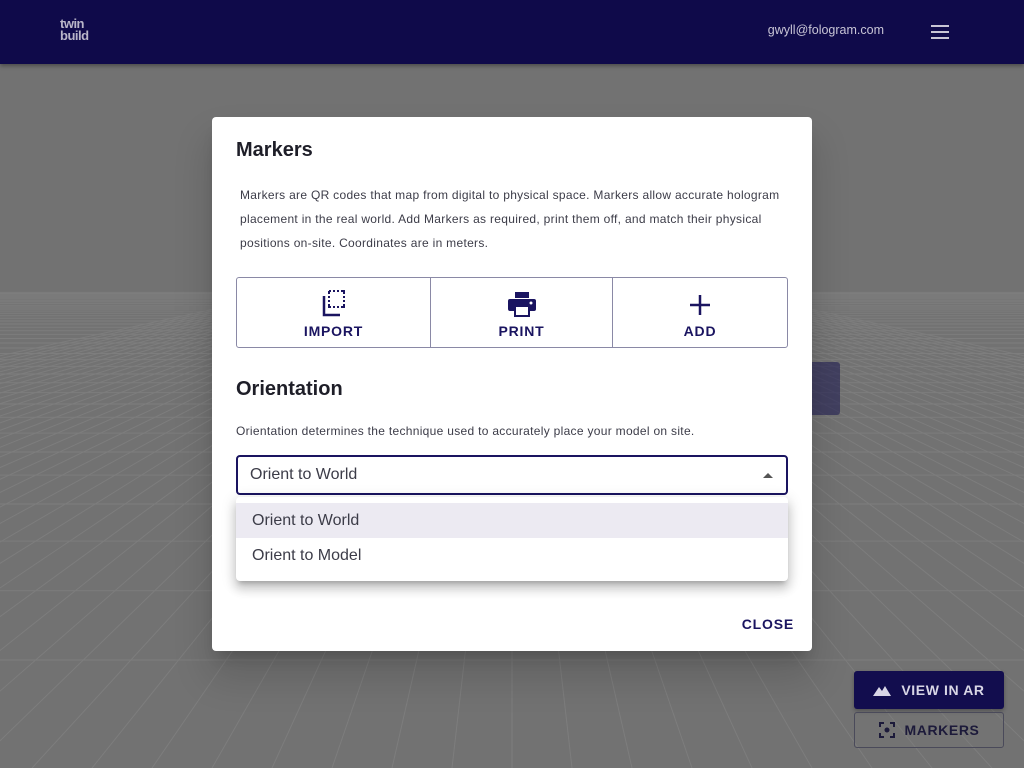 Image resolution: width=1024 pixels, height=768 pixels. I want to click on orientation-title: Orientation, so click(289, 389).